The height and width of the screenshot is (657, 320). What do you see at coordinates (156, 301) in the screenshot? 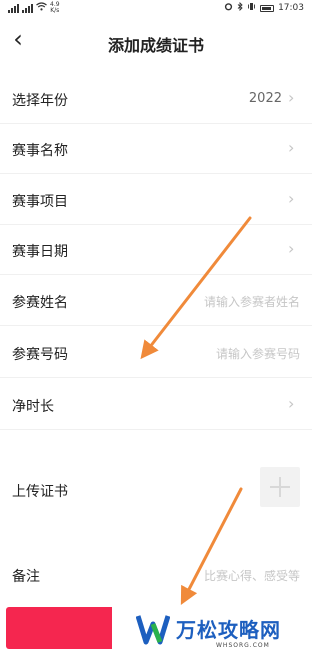
I see `participant-name-row: 参赛姓名 请输入参赛者姓名` at bounding box center [156, 301].